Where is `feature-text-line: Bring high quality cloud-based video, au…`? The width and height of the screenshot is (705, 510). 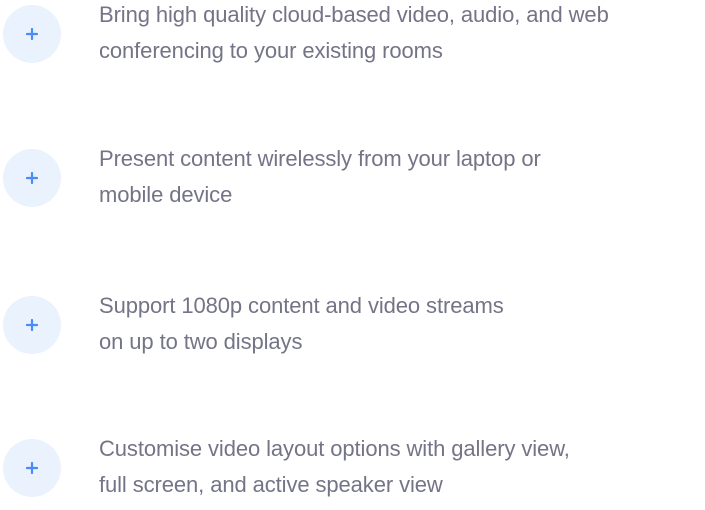 feature-text-line: Bring high quality cloud-based video, au… is located at coordinates (354, 14).